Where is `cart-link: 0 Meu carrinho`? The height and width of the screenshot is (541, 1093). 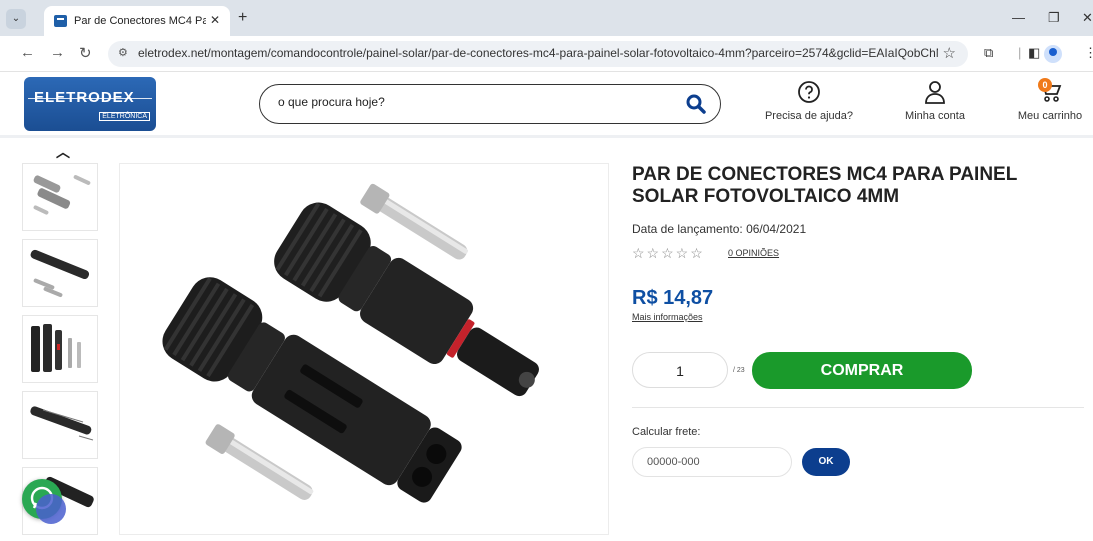 cart-link: 0 Meu carrinho is located at coordinates (1050, 100).